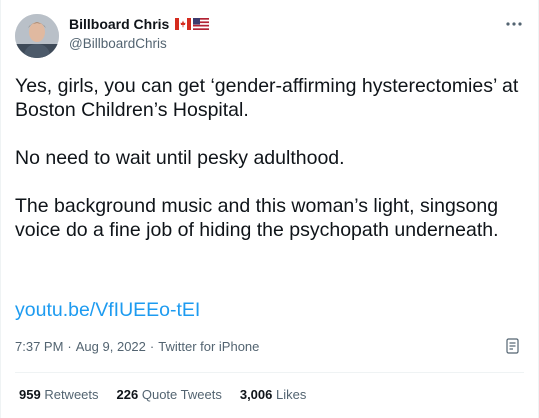 This screenshot has width=539, height=418. I want to click on author-name-row: Billboard Chris, so click(139, 24).